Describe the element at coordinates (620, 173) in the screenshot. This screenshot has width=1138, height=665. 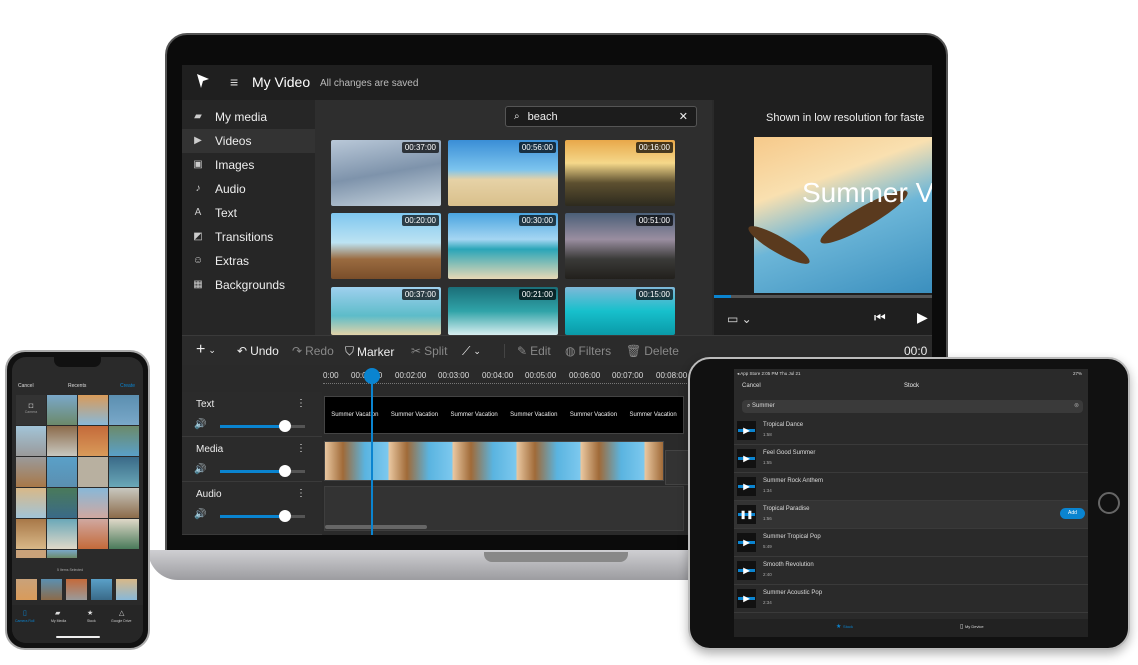
I see `video-thumbnail: 00:16:00` at that location.